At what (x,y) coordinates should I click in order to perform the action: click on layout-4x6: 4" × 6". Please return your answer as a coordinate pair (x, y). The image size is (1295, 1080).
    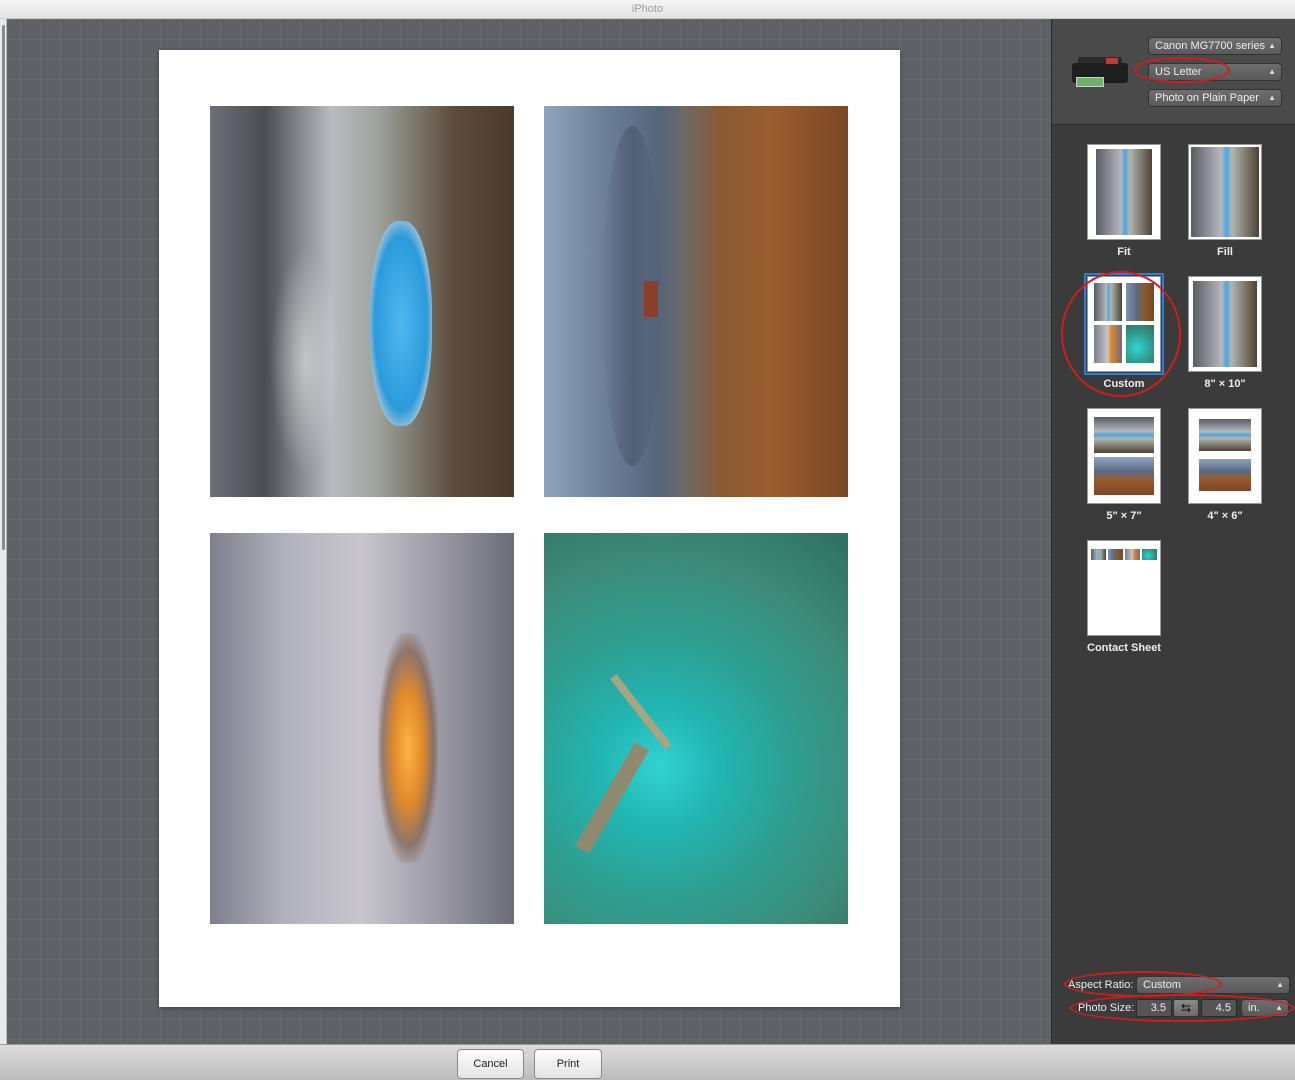
    Looking at the image, I should click on (1225, 465).